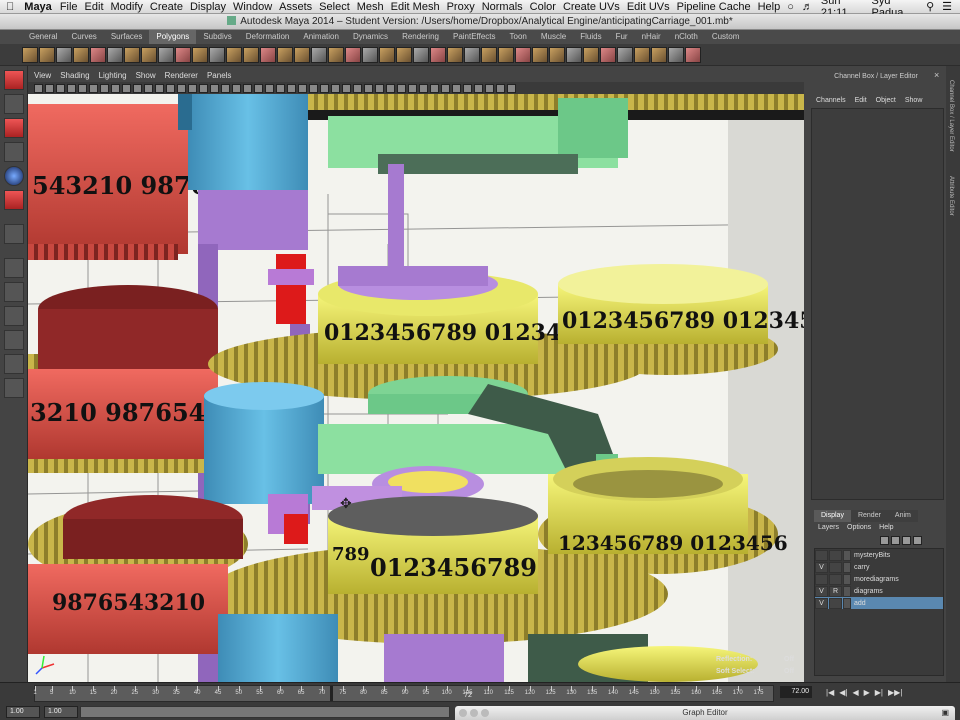 This screenshot has height=720, width=960. What do you see at coordinates (652, 7) in the screenshot?
I see `menu-edit-uvs: Edit UVs` at bounding box center [652, 7].